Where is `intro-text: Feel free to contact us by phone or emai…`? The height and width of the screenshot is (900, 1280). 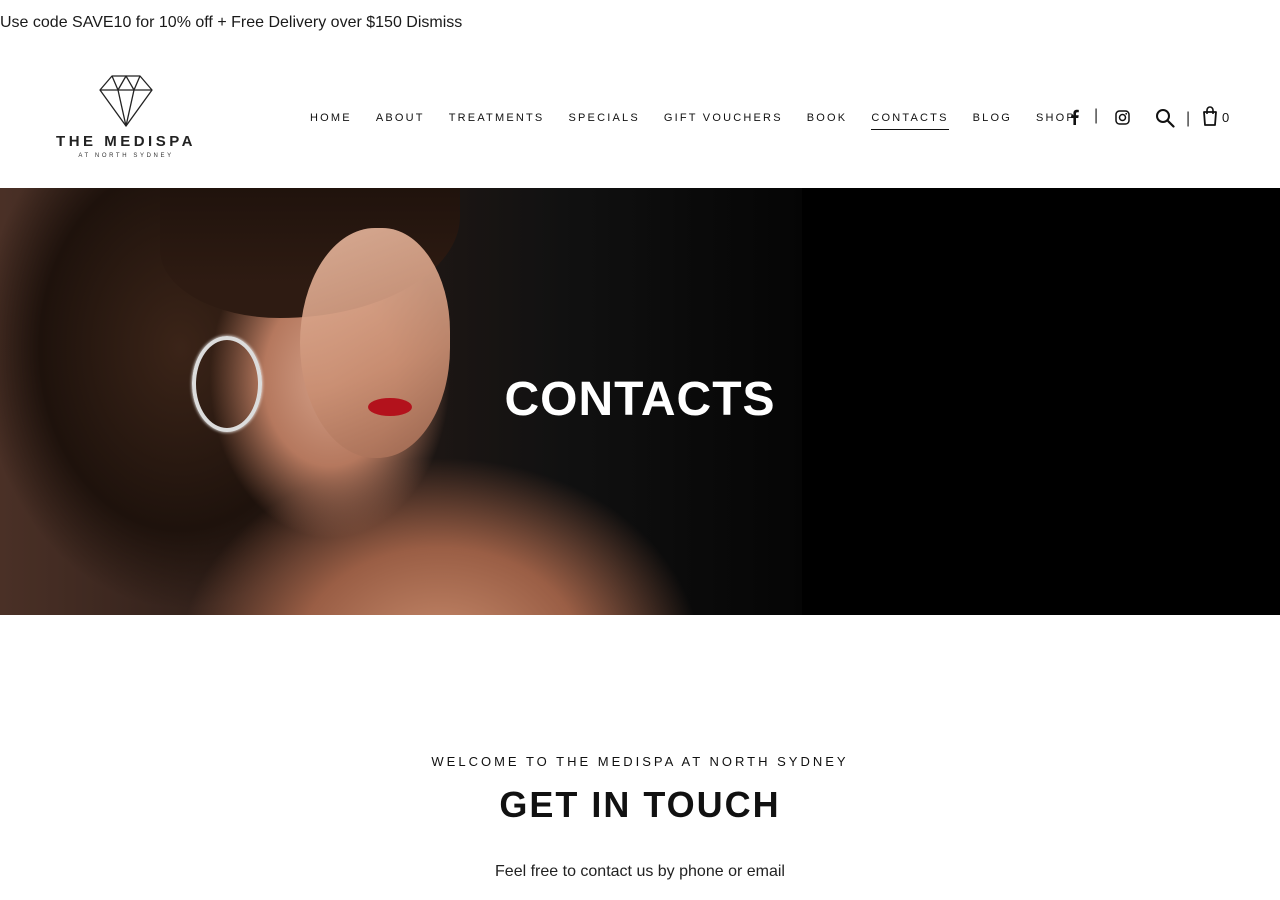
intro-text: Feel free to contact us by phone or emai… is located at coordinates (640, 871).